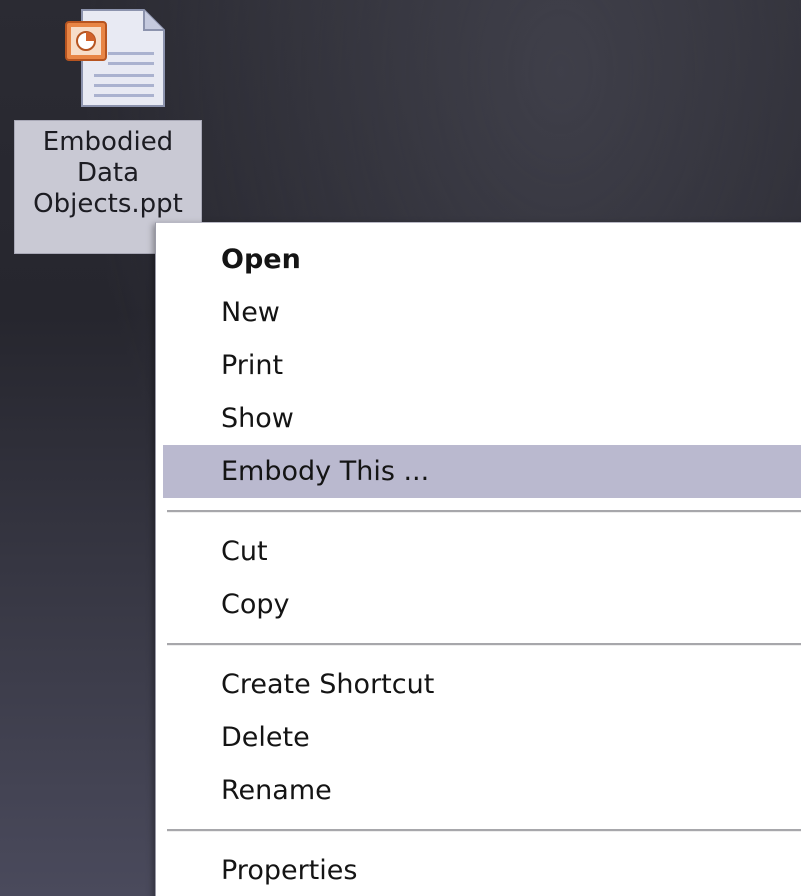 This screenshot has height=896, width=801. Describe the element at coordinates (482, 737) in the screenshot. I see `menu-item-delete: Delete` at that location.